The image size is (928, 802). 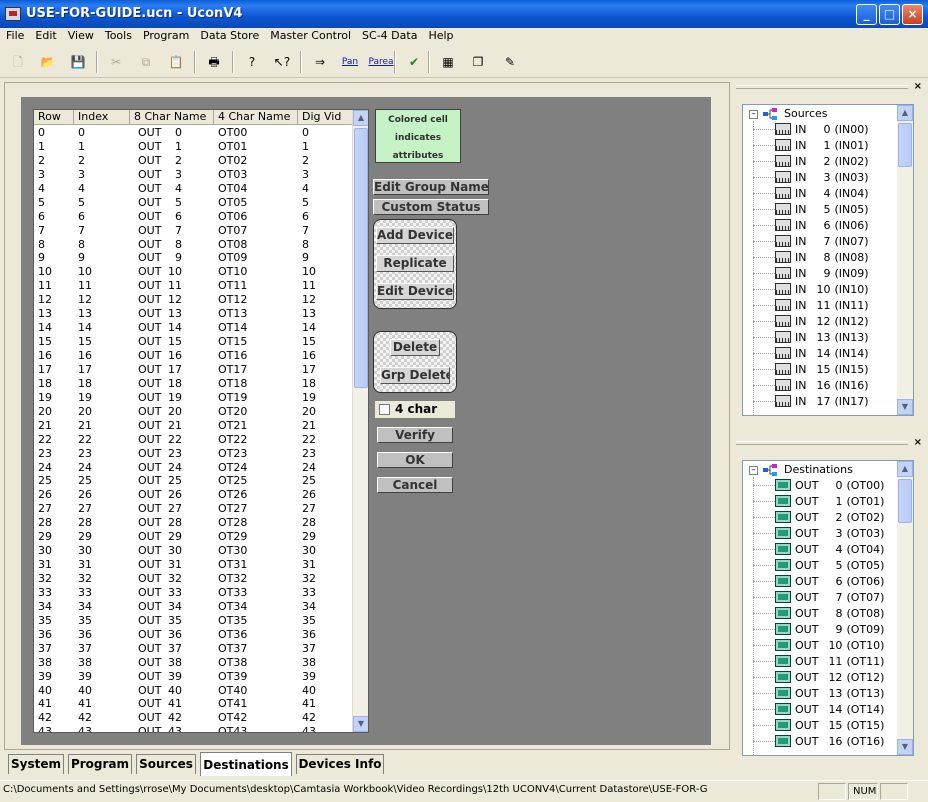 I want to click on cell-row: 22, so click(x=54, y=440).